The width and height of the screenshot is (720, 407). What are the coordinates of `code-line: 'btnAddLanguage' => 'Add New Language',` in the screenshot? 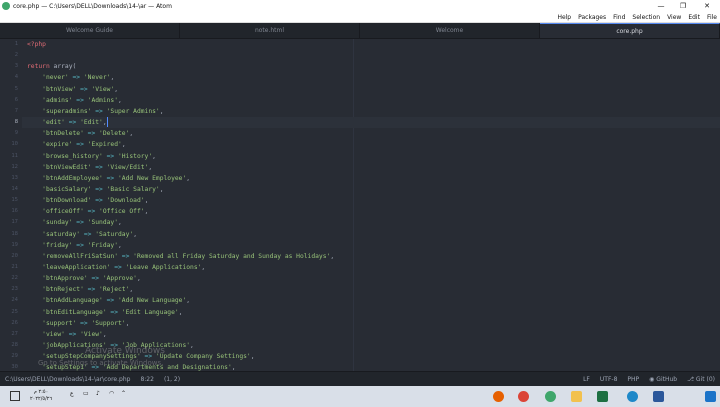 It's located at (108, 300).